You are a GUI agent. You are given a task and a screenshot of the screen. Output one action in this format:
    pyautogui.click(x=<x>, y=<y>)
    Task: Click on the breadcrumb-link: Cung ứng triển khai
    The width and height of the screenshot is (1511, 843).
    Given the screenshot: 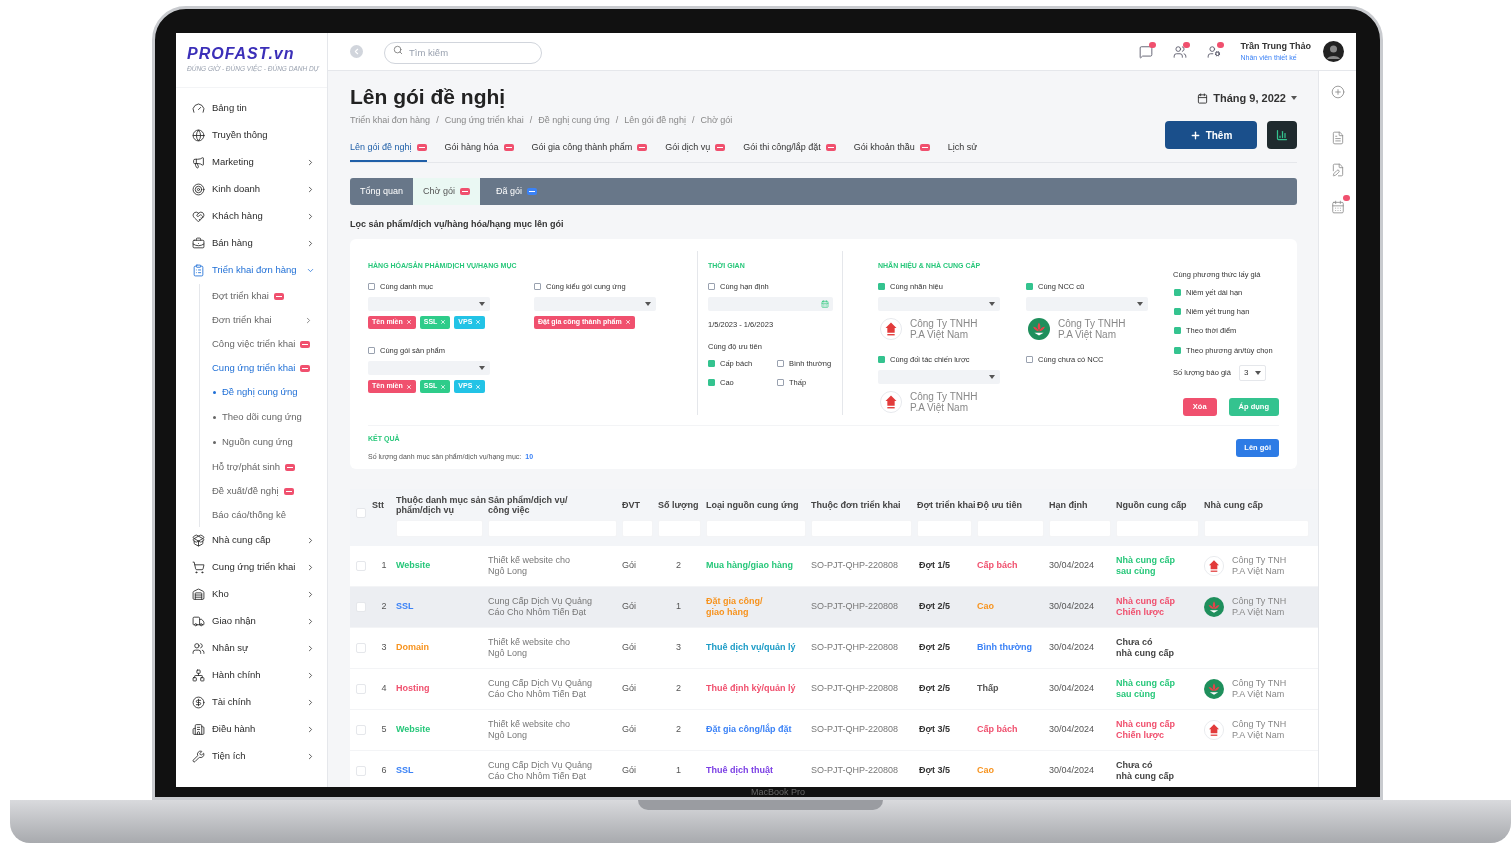 What is the action you would take?
    pyautogui.click(x=484, y=121)
    